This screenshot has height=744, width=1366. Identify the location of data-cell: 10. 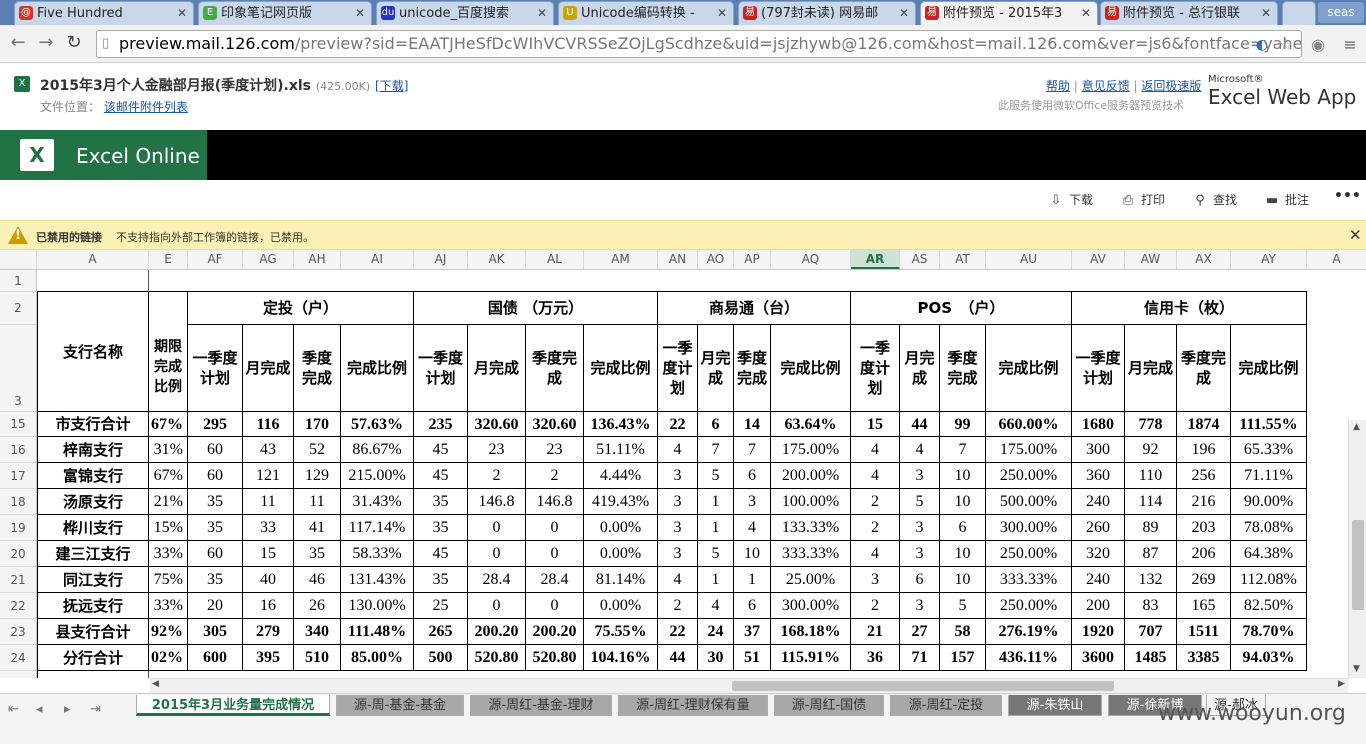
(963, 476).